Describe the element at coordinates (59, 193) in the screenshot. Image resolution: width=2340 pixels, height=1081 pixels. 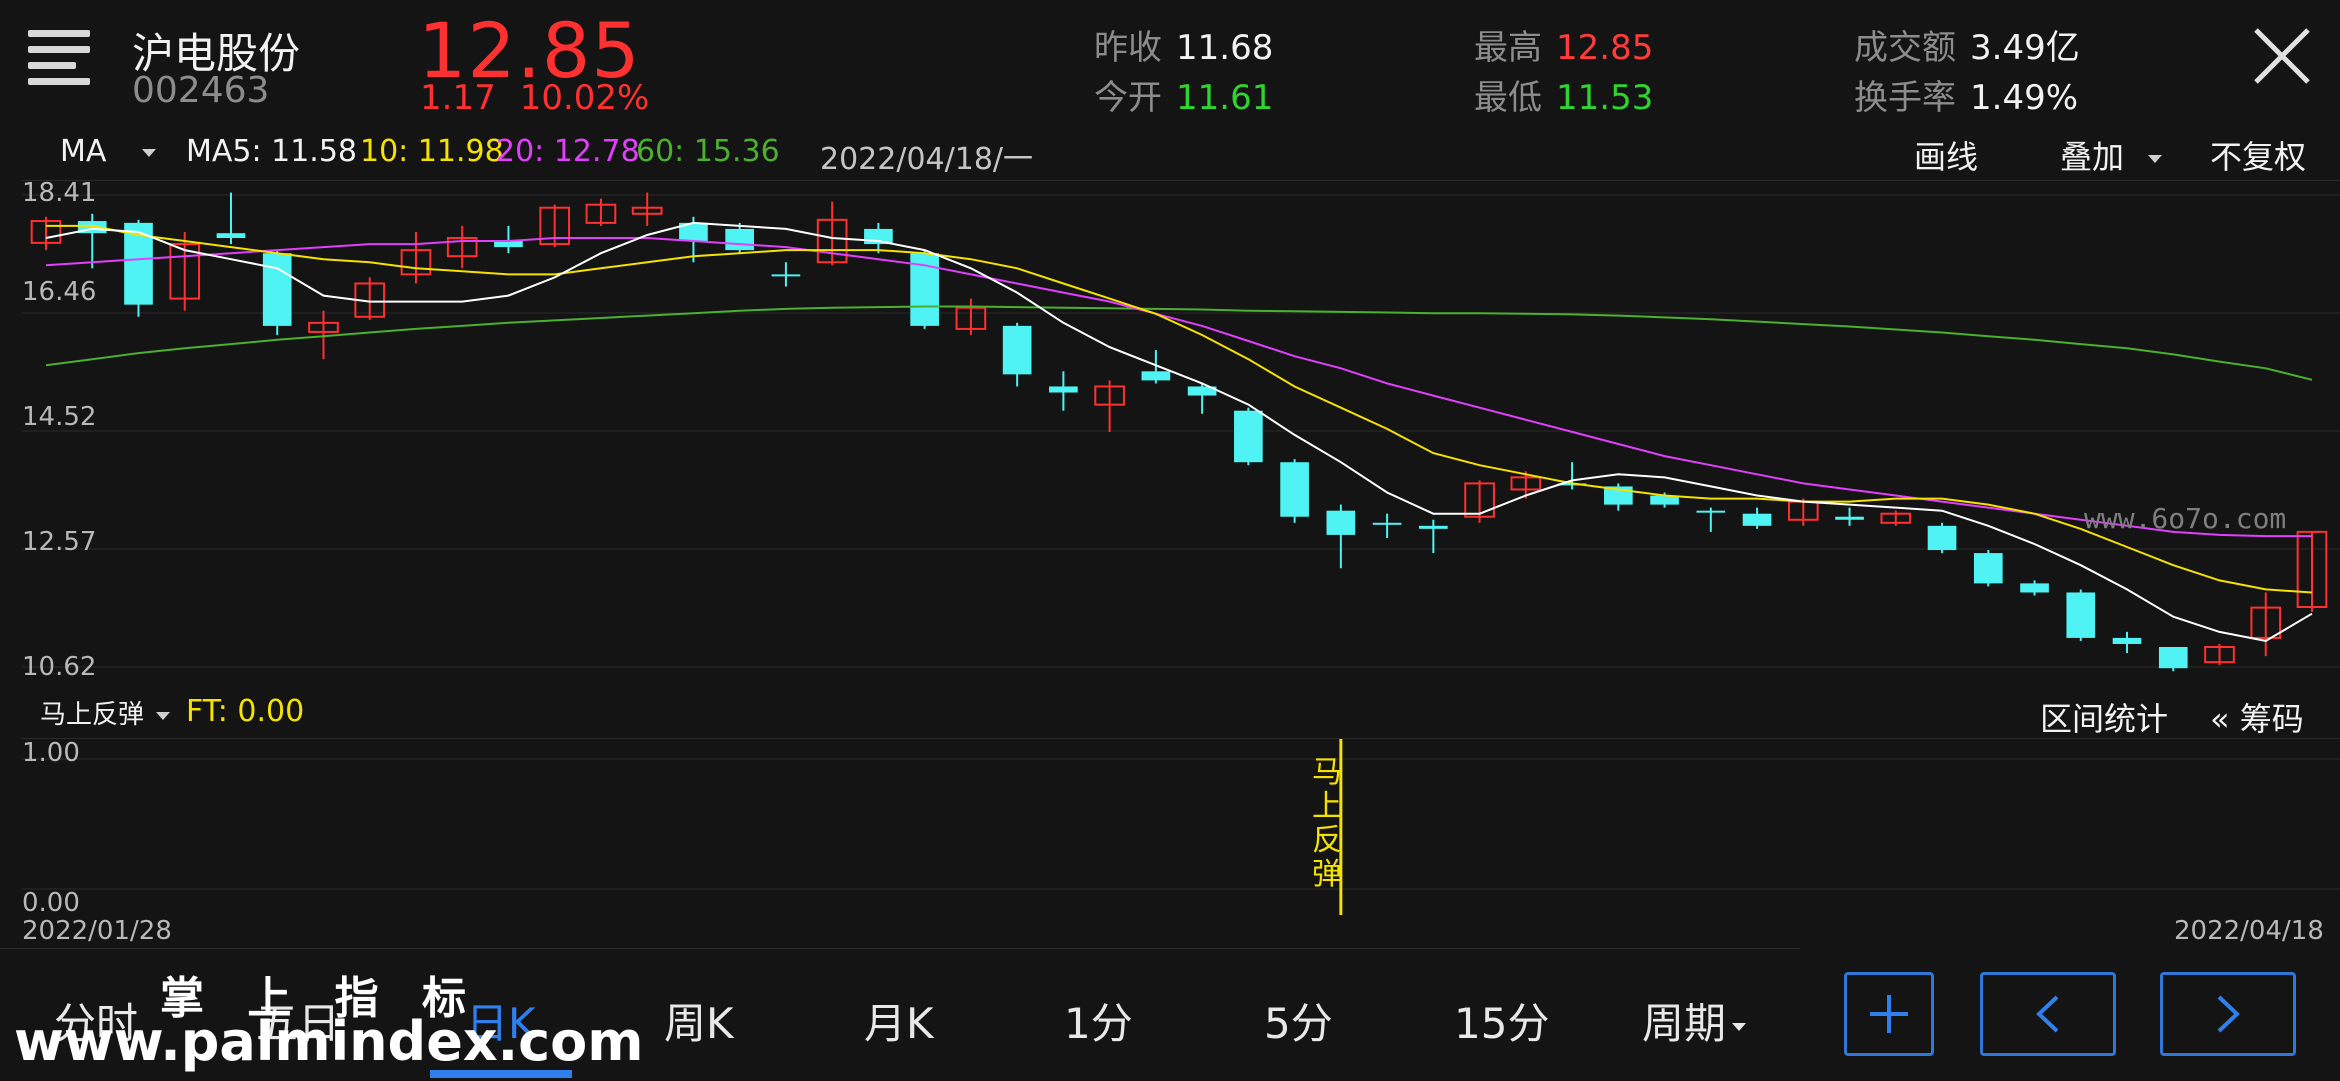
I see `price-axis-label: 18.41` at that location.